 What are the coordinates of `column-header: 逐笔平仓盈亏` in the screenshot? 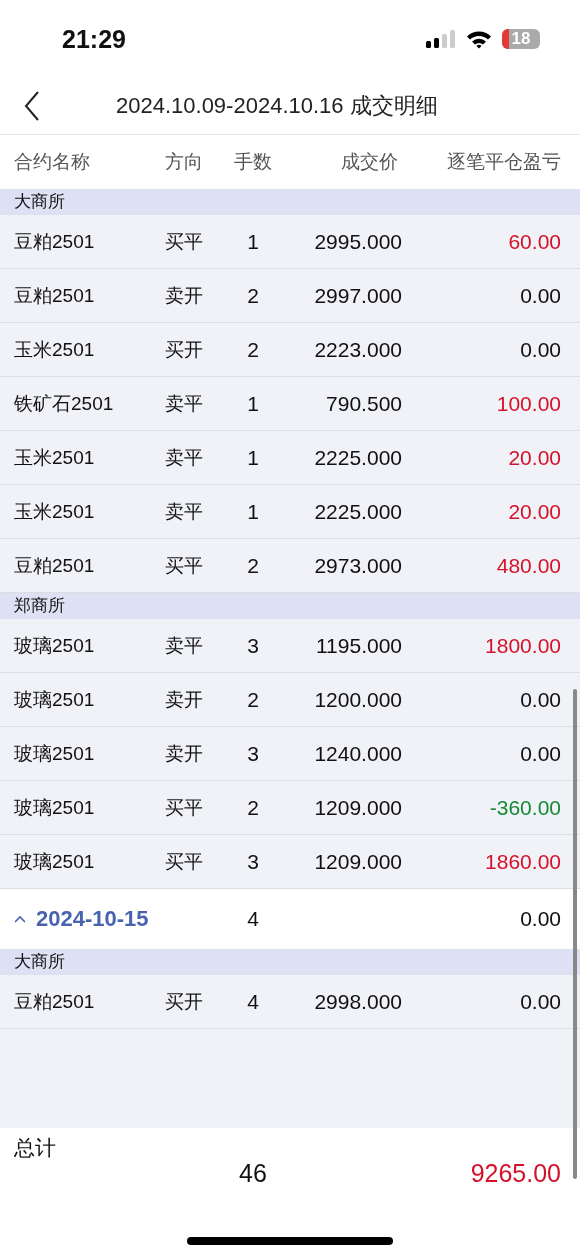 It's located at (503, 162).